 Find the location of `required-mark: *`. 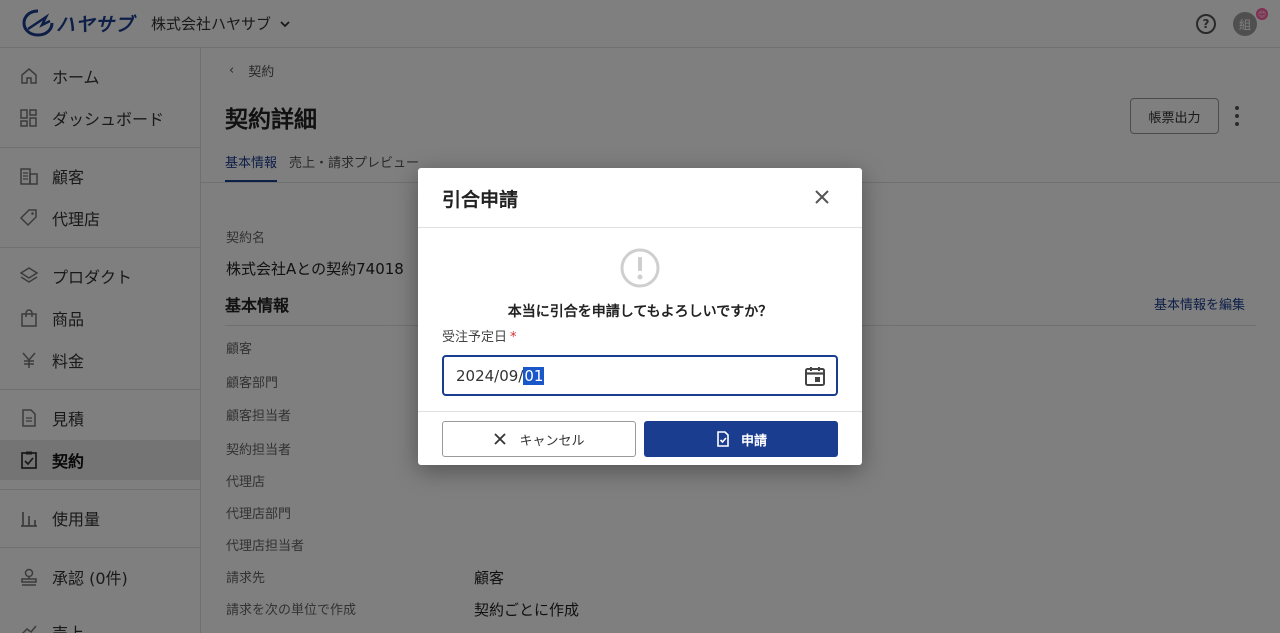

required-mark: * is located at coordinates (513, 337).